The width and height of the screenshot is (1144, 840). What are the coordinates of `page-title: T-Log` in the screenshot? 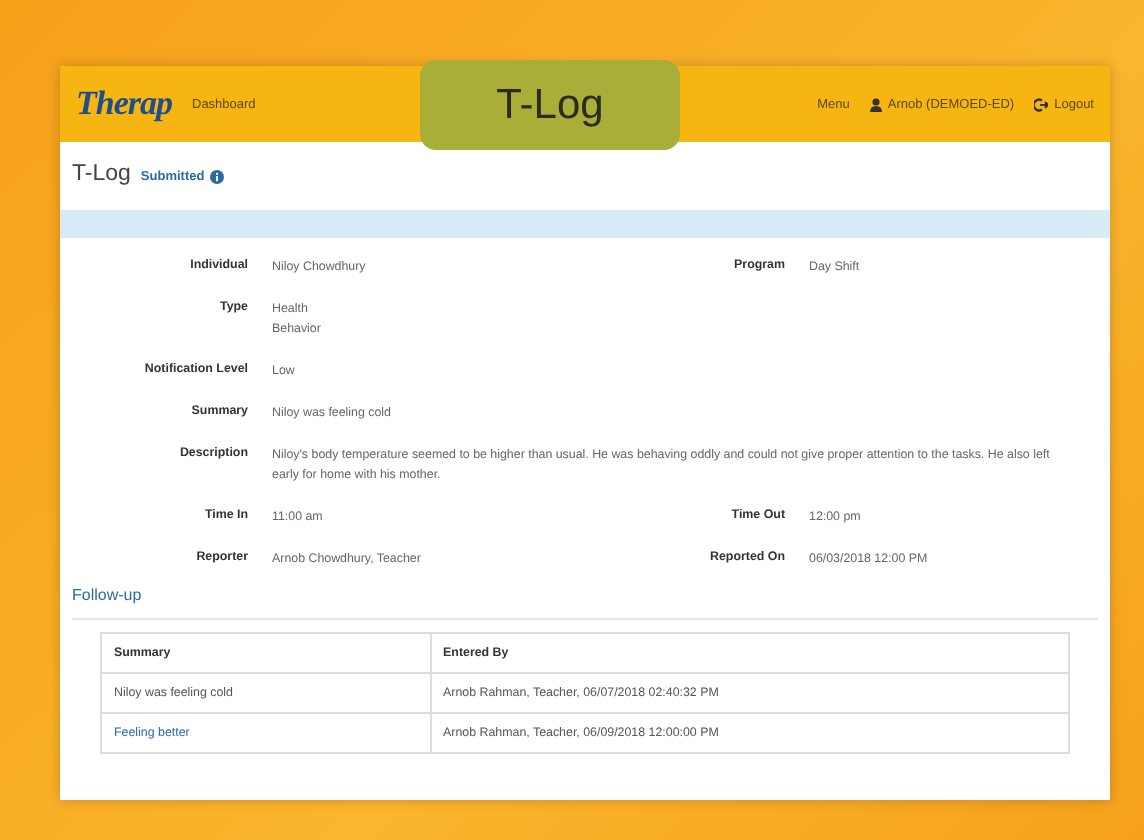 It's located at (101, 174).